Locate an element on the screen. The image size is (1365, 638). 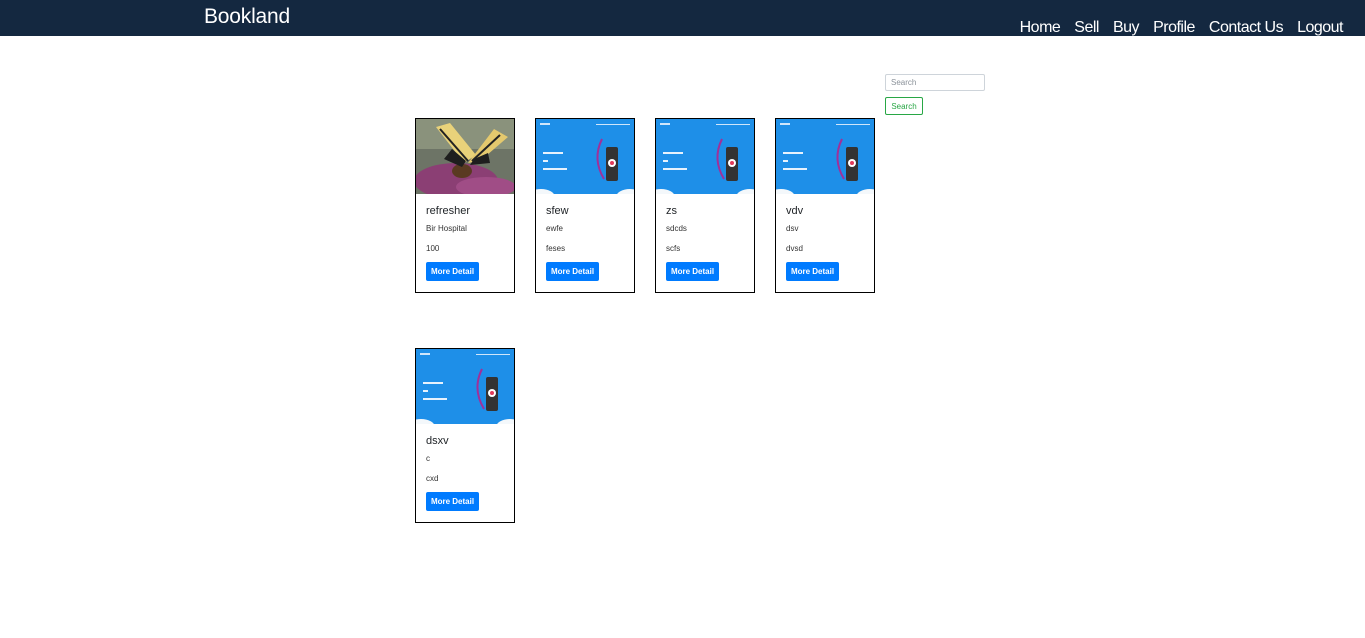
book-author: Bir Hospital is located at coordinates (446, 228).